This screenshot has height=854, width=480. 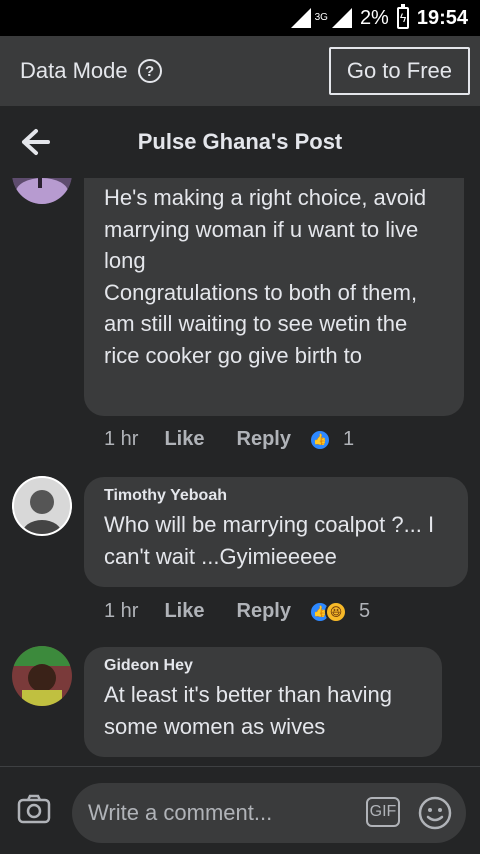 I want to click on reaction-count: 5, so click(x=364, y=611).